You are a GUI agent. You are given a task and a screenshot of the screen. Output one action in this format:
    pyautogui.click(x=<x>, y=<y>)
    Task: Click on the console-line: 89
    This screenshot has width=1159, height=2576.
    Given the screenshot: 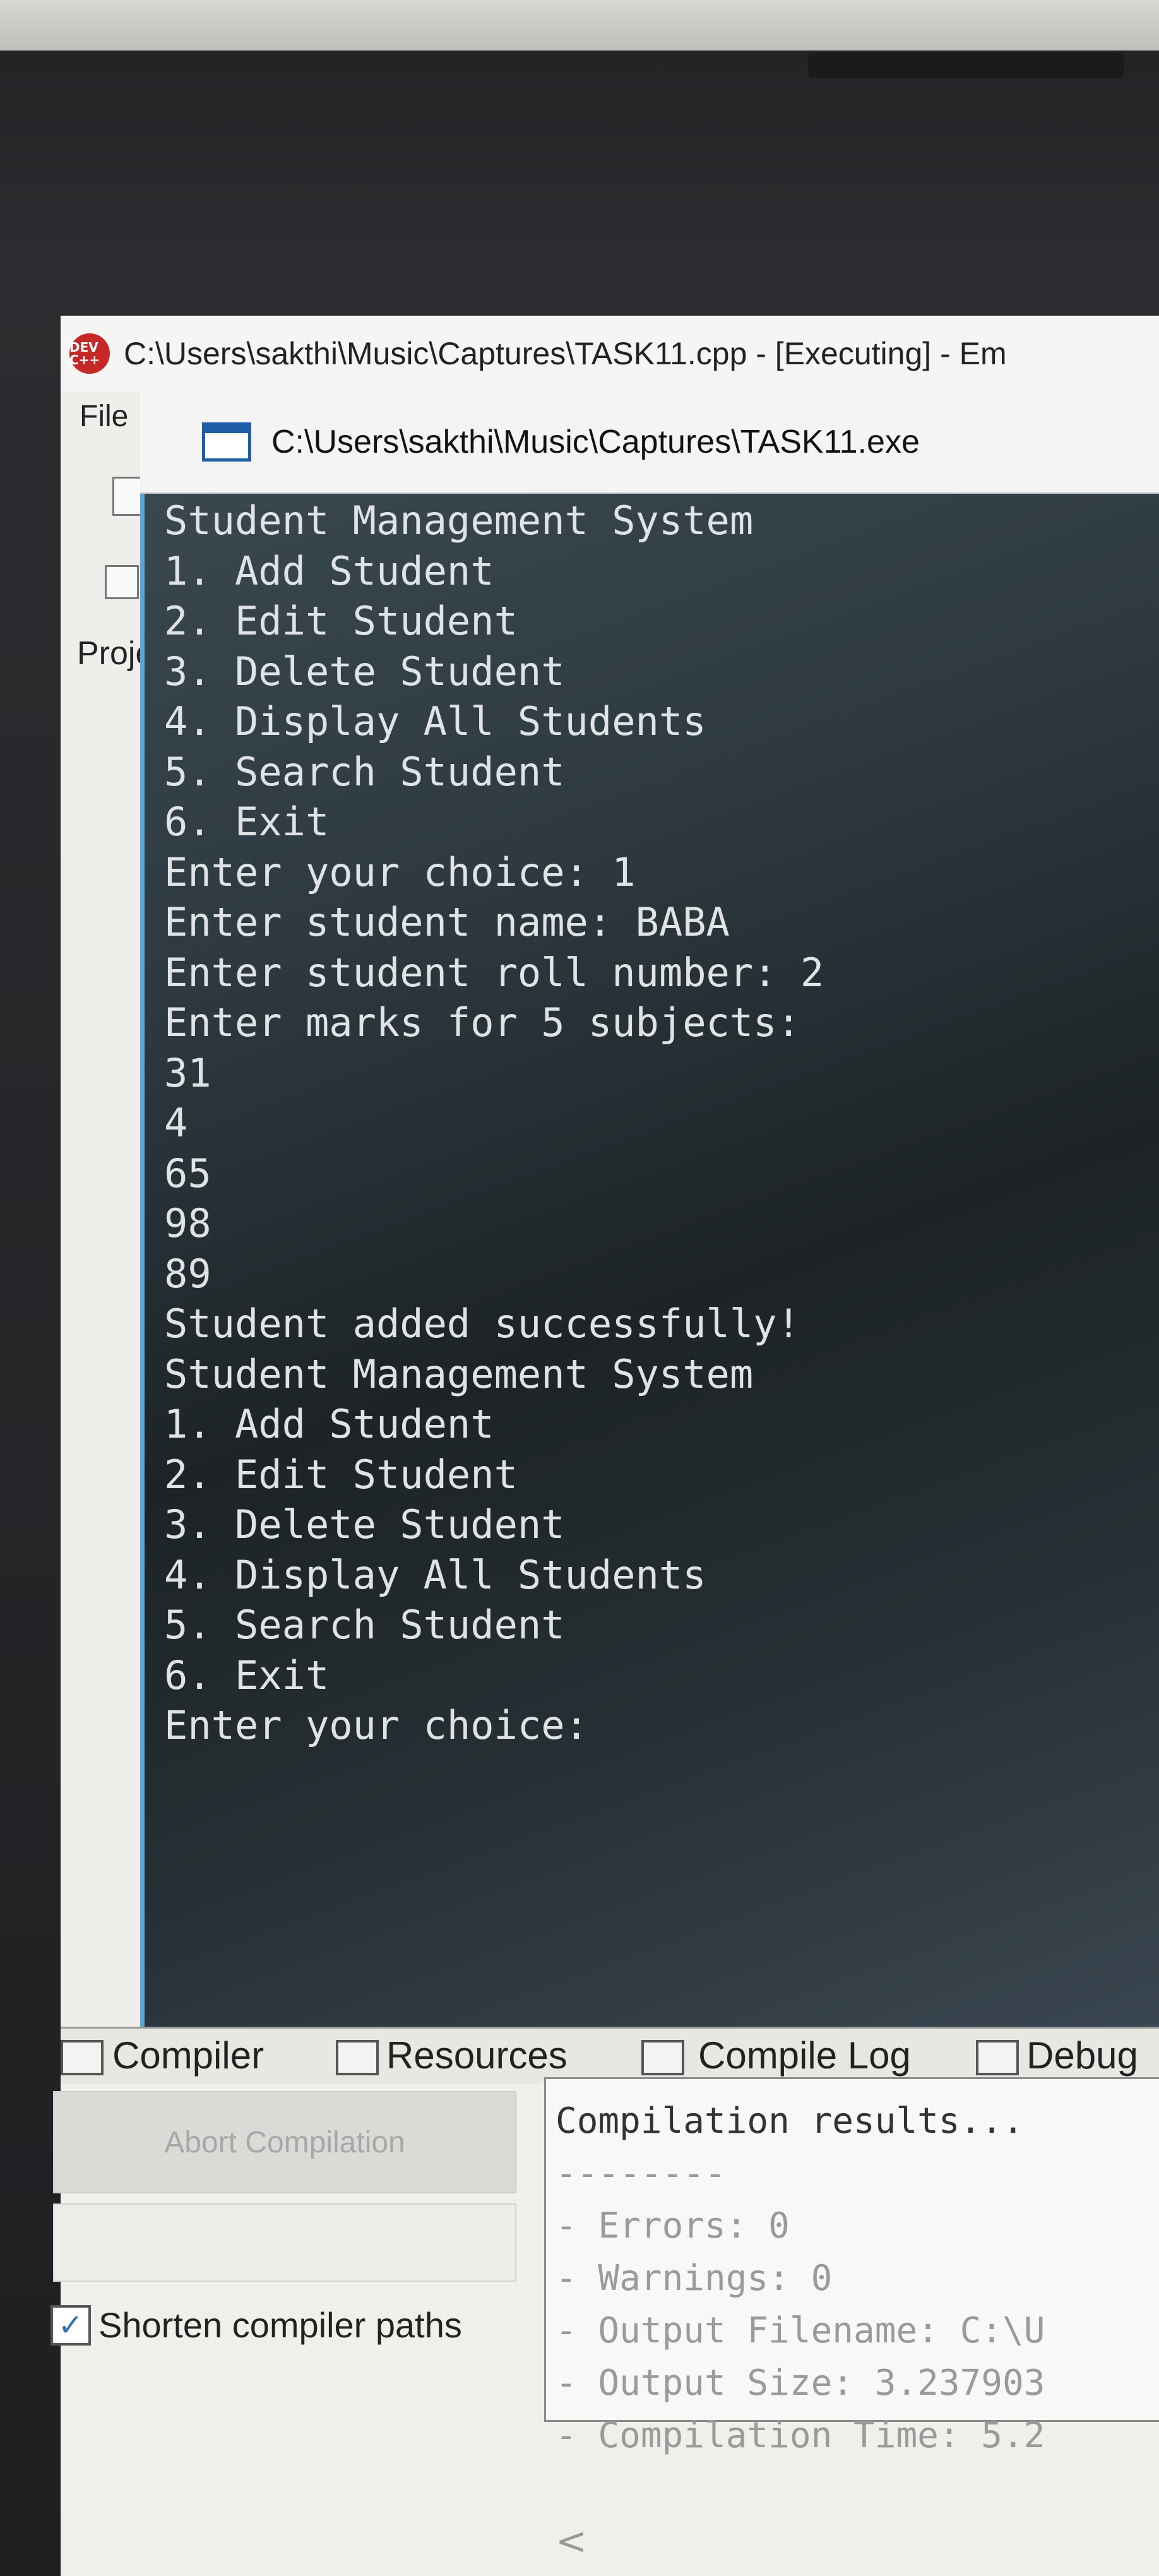 What is the action you would take?
    pyautogui.click(x=187, y=1273)
    